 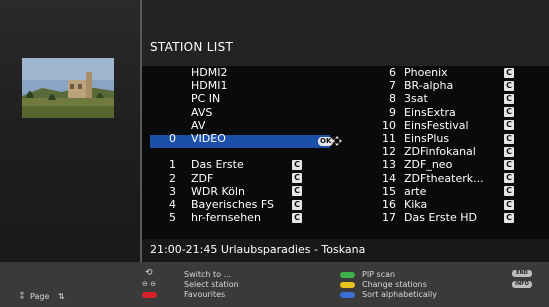 I want to click on navigate-arrows-icon, so click(x=337, y=141).